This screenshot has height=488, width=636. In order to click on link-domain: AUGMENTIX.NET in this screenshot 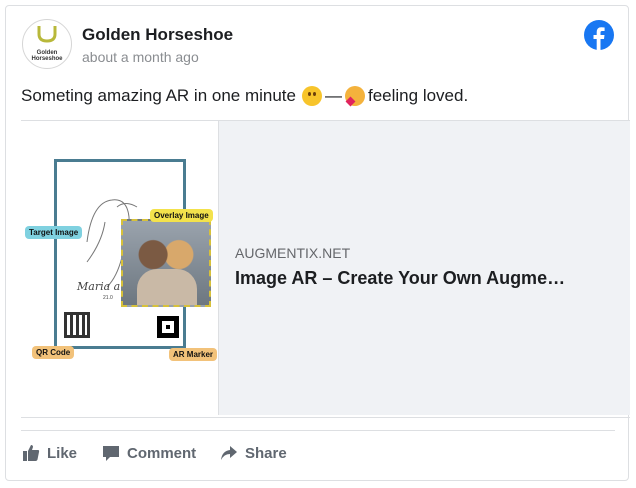, I will do `click(293, 253)`.